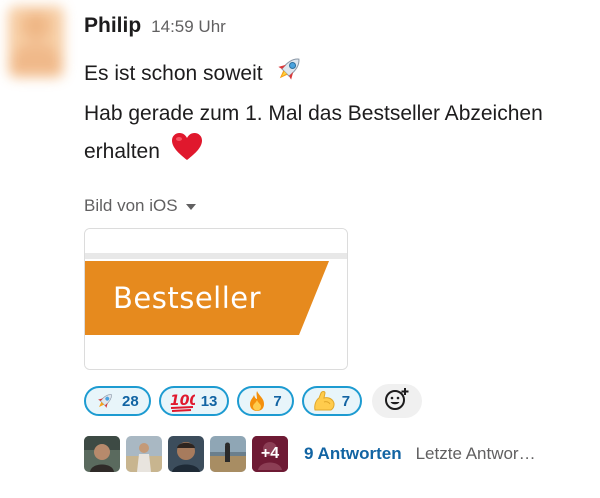 This screenshot has height=498, width=600. What do you see at coordinates (353, 454) in the screenshot?
I see `replies-link: 9 Antworten` at bounding box center [353, 454].